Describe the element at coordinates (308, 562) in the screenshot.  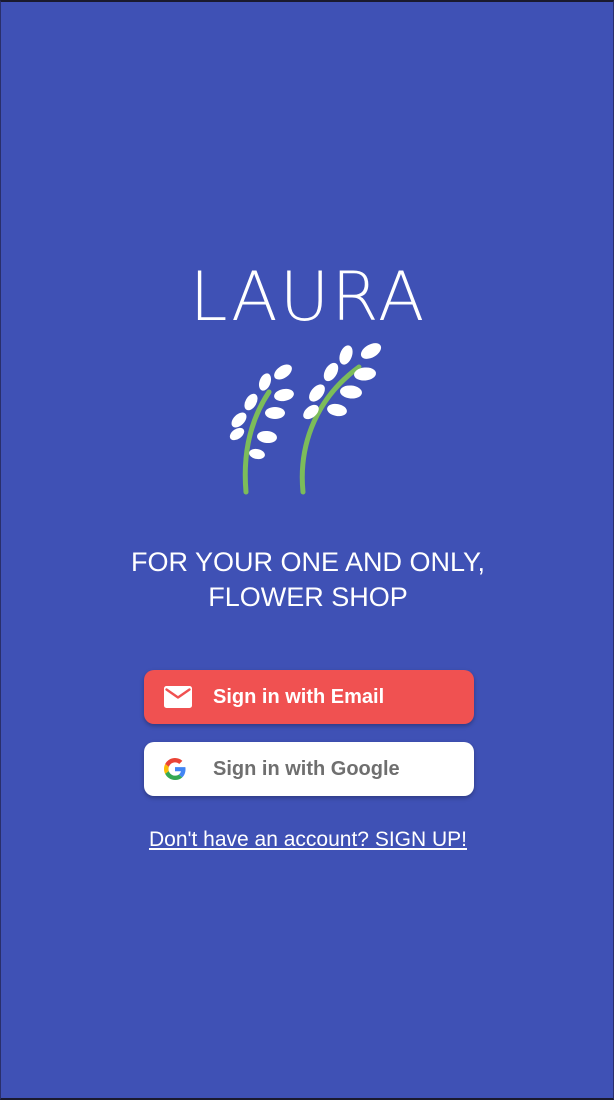
I see `tagline-line-1: FOR YOUR ONE AND ONLY,` at that location.